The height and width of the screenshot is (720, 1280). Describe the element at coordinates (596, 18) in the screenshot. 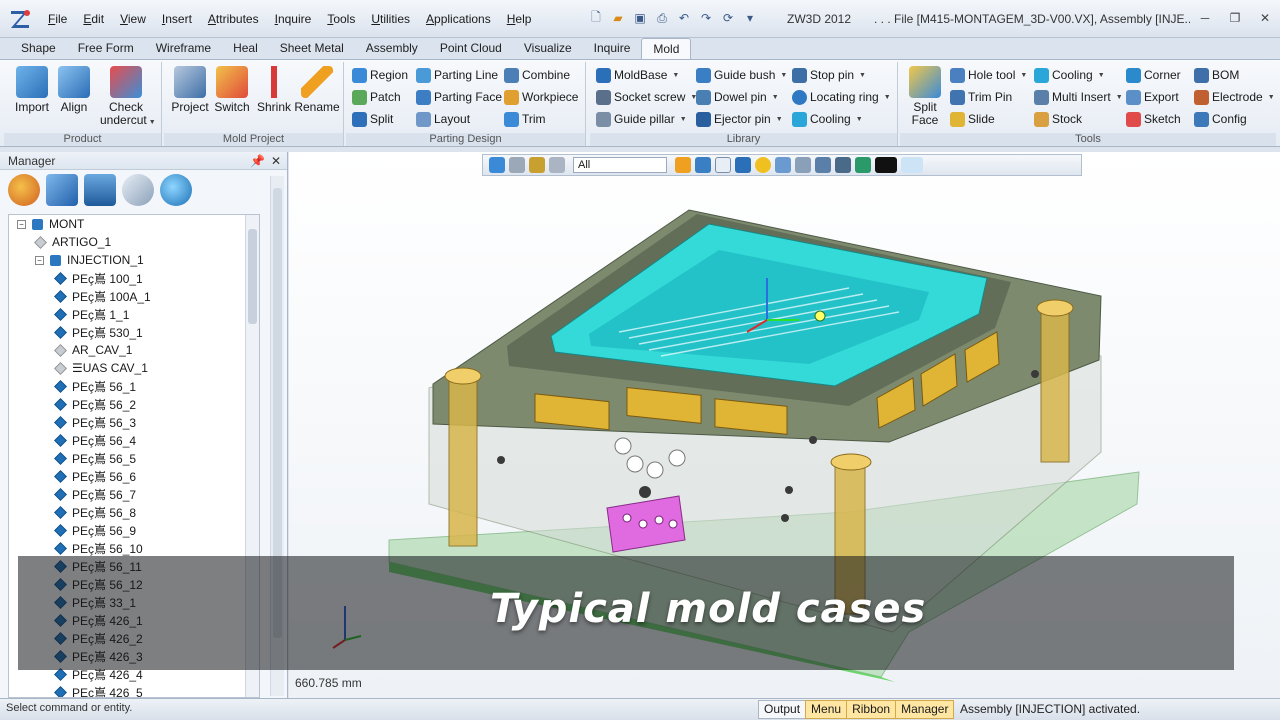

I see `new-file-icon: 🗋` at that location.